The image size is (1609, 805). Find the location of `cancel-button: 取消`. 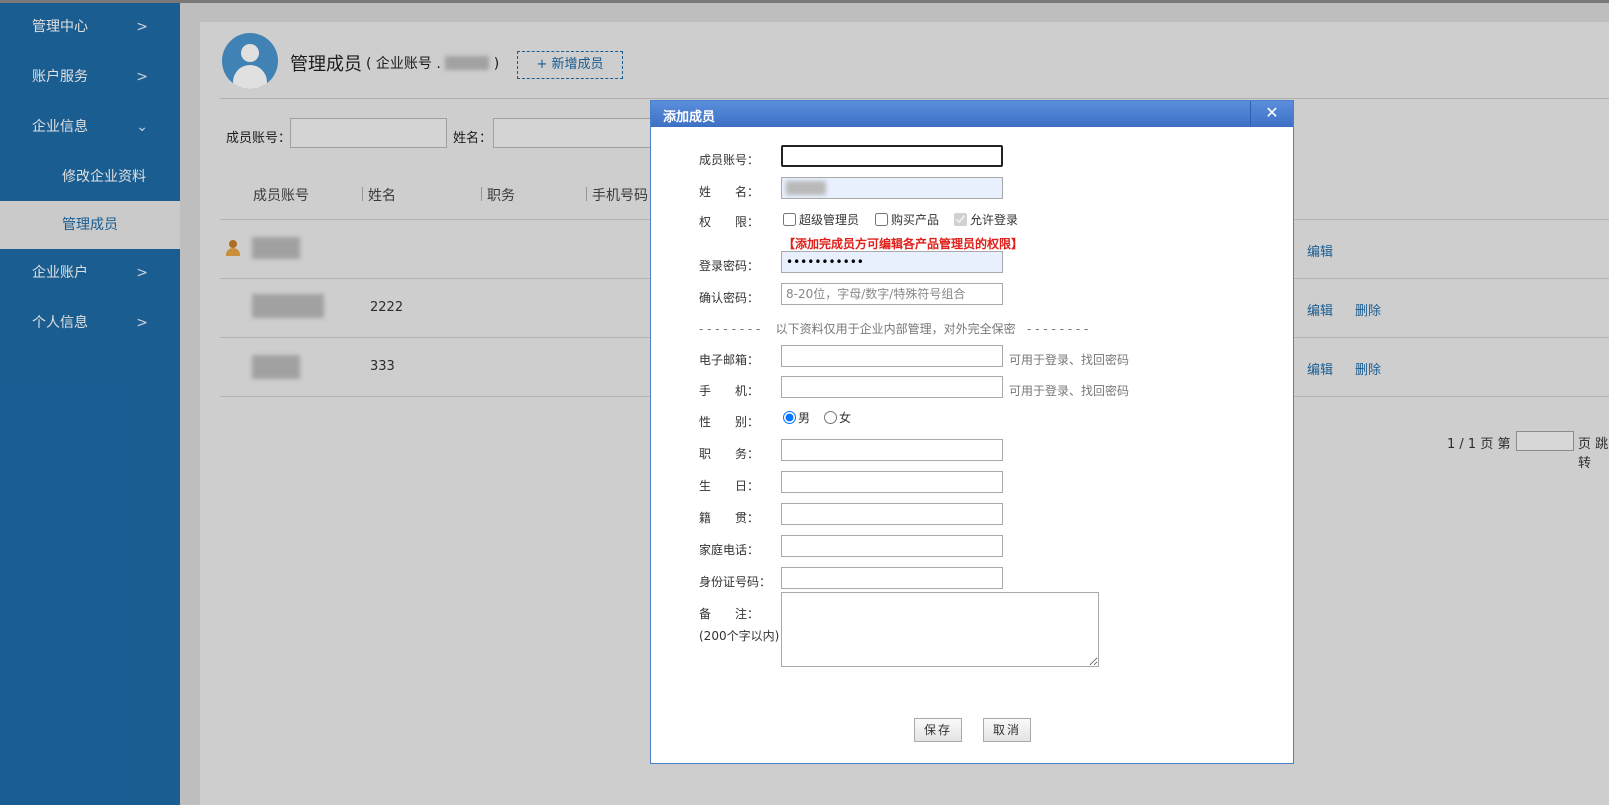

cancel-button: 取消 is located at coordinates (1007, 730).